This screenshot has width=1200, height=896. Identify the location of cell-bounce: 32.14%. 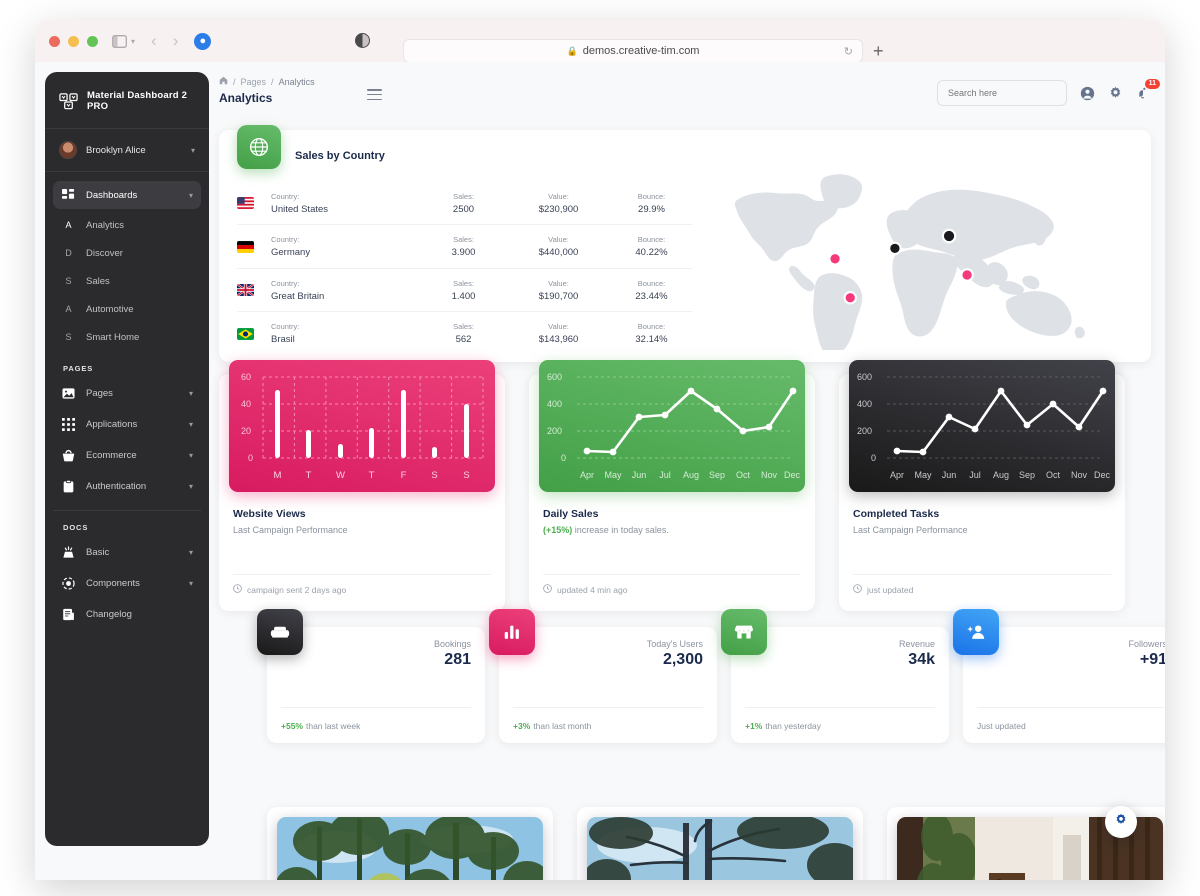
(651, 340).